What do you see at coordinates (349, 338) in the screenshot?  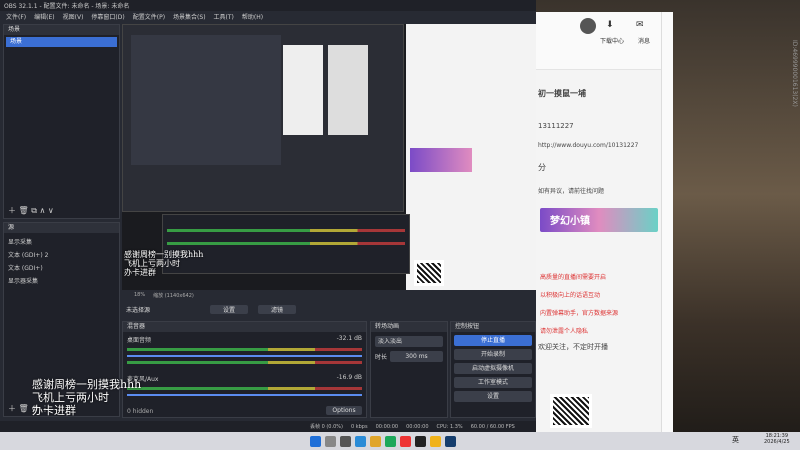 I see `mixer-channel-level: -32.1 dB` at bounding box center [349, 338].